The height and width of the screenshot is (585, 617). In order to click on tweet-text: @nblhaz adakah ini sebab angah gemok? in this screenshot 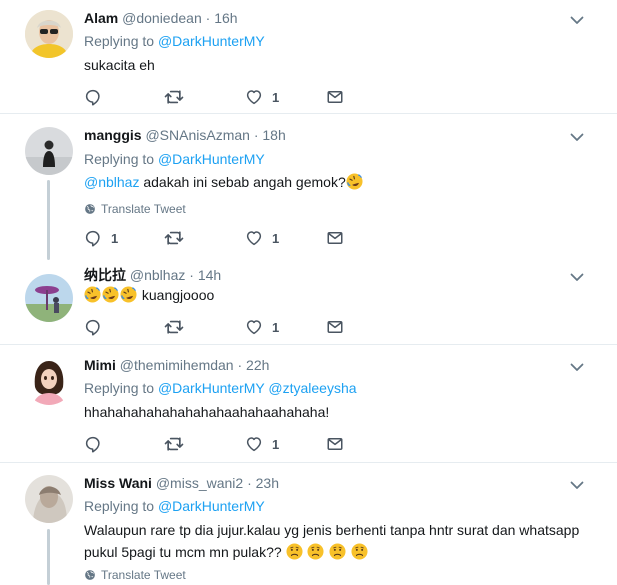, I will do `click(344, 182)`.